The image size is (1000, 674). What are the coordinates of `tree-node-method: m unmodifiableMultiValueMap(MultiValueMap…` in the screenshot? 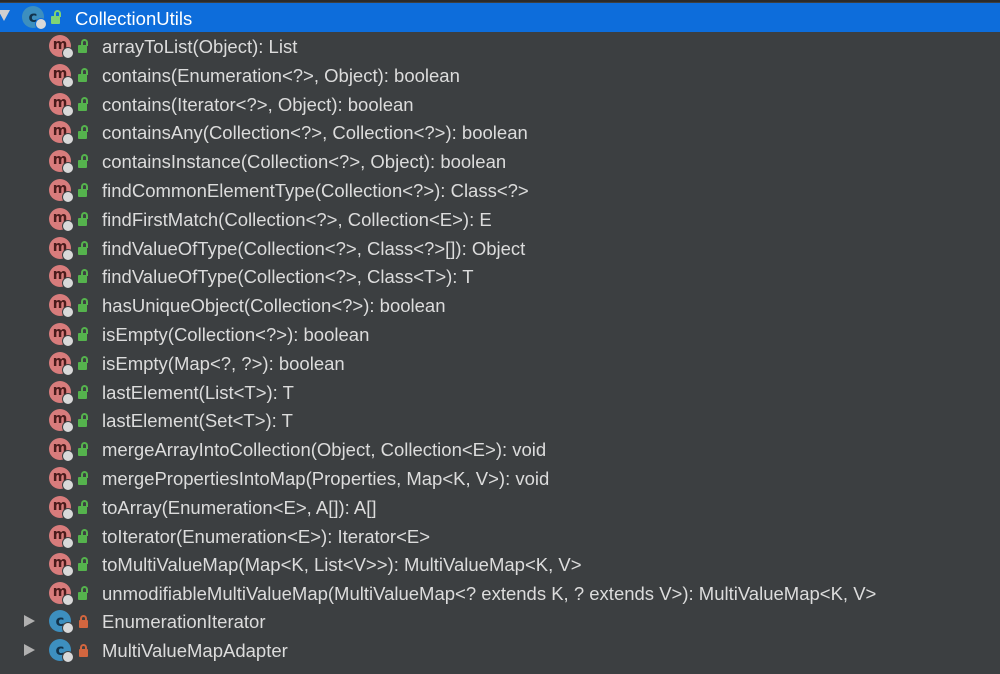 It's located at (500, 593).